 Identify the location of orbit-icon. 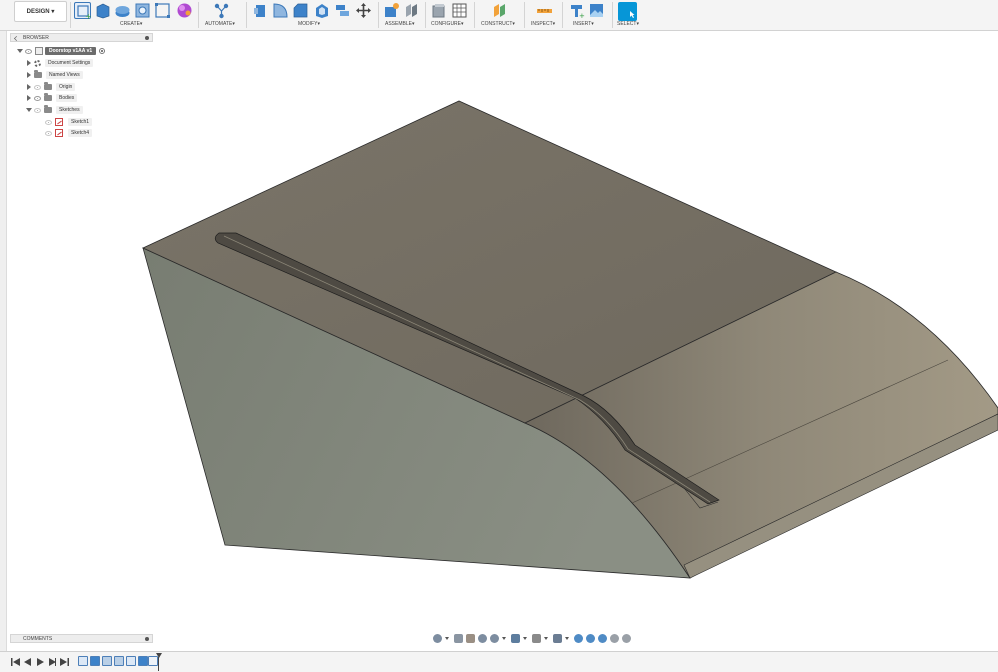
(437, 638).